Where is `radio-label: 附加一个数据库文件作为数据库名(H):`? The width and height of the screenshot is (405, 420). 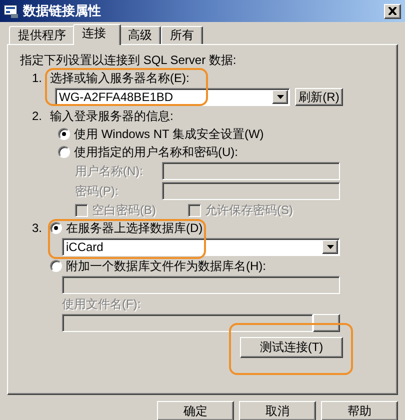
radio-label: 附加一个数据库文件作为数据库名(H): is located at coordinates (166, 266).